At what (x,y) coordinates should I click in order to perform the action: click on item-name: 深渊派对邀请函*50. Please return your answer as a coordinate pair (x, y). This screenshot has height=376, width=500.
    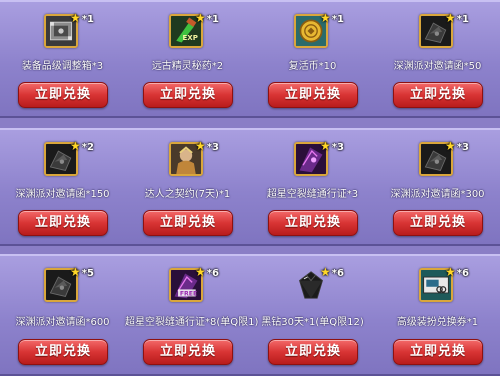
    Looking at the image, I should click on (437, 66).